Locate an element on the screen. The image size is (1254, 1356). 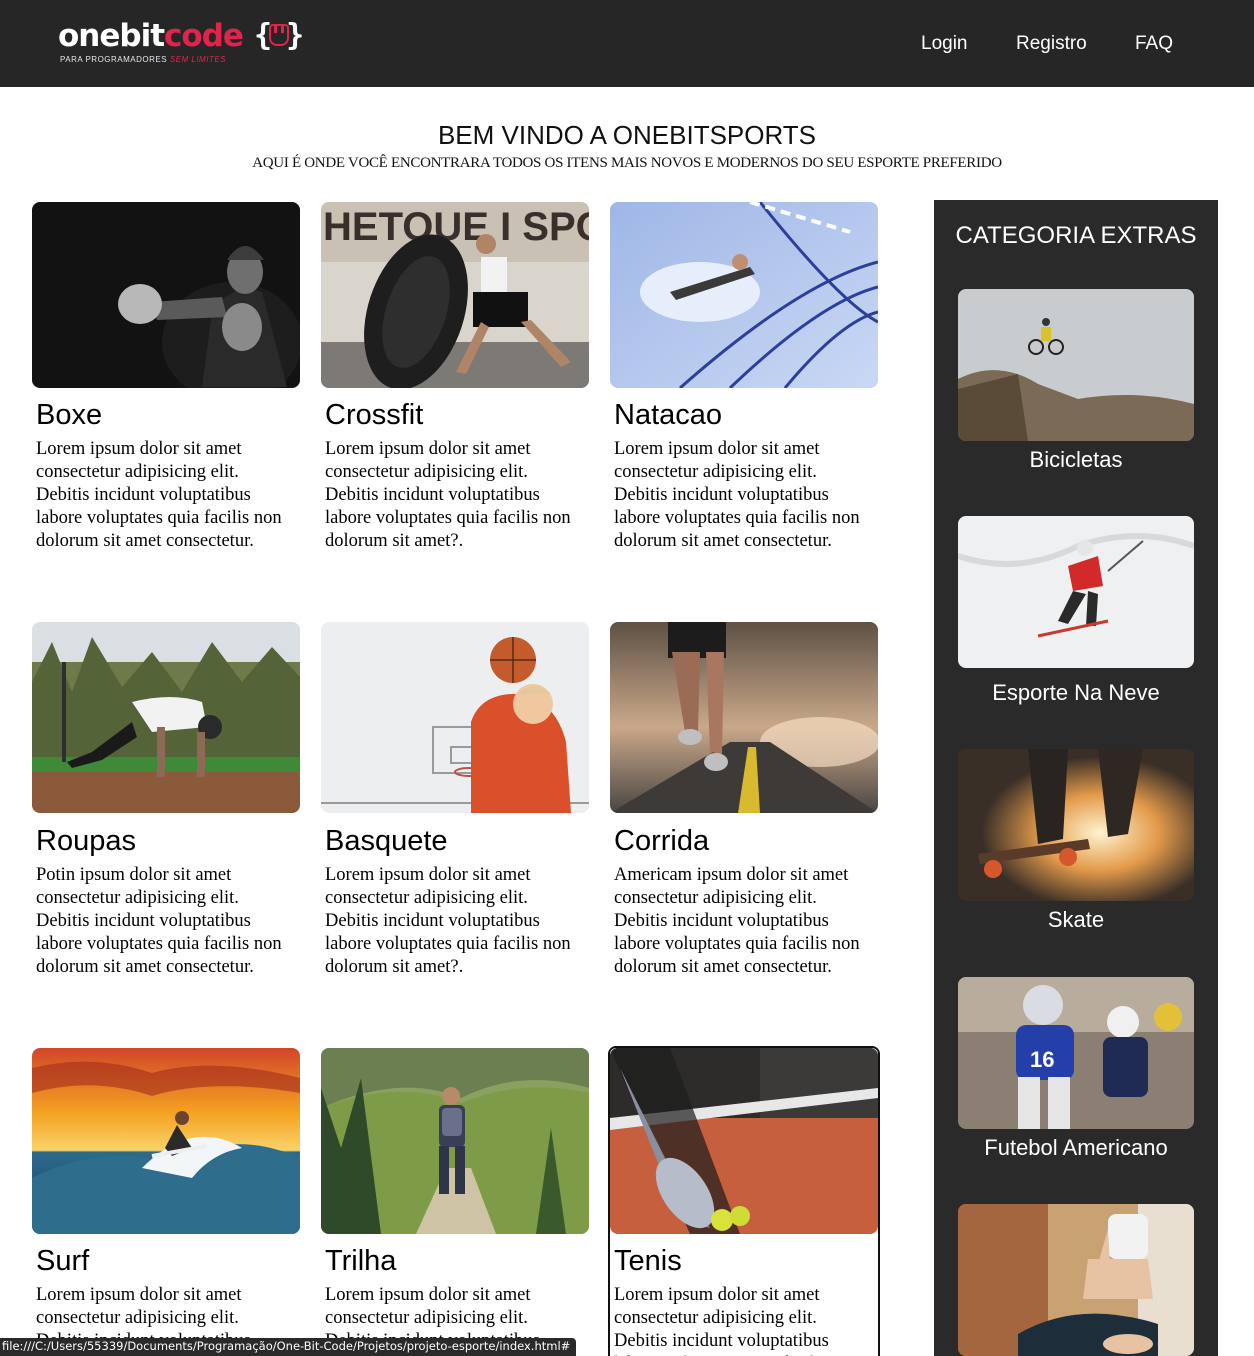
card-title: Natacao is located at coordinates (668, 415).